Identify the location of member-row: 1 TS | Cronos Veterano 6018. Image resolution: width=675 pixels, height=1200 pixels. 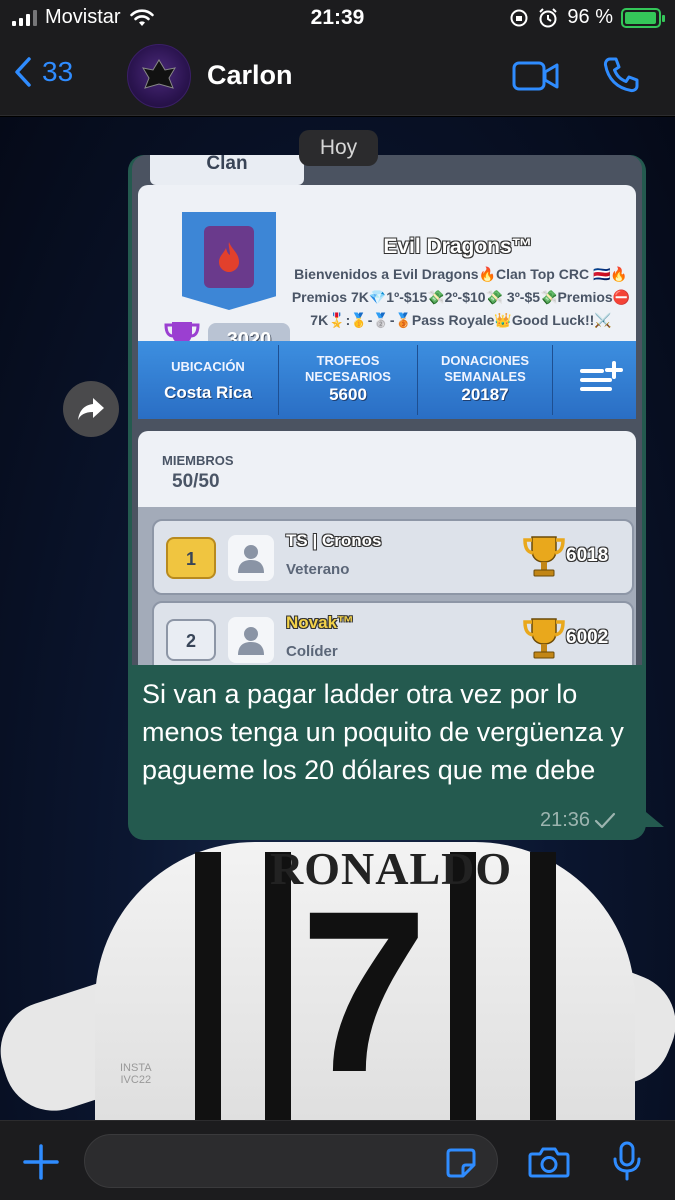
(393, 557).